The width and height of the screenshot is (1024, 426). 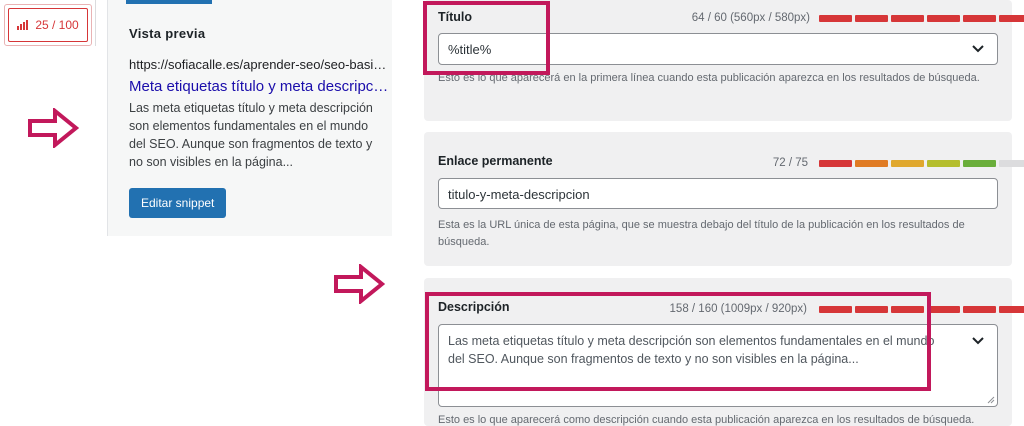 I want to click on preview-title-link: Meta etiquetas título y meta descripción, so click(x=260, y=86).